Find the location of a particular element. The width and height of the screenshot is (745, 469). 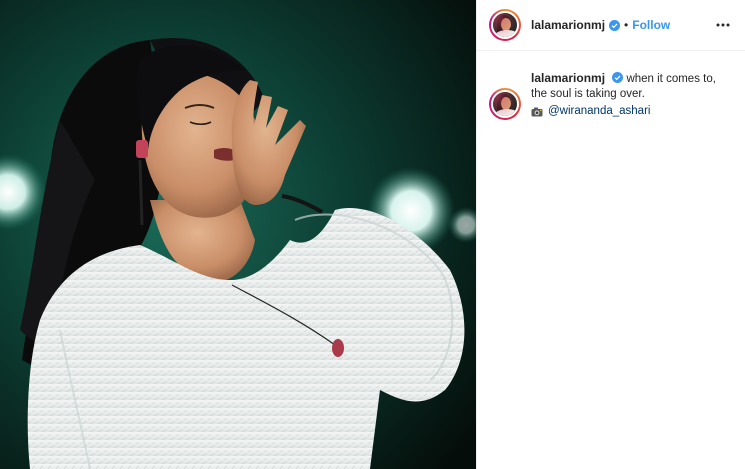

photographer-mention: @wirananda_ashari is located at coordinates (599, 111).